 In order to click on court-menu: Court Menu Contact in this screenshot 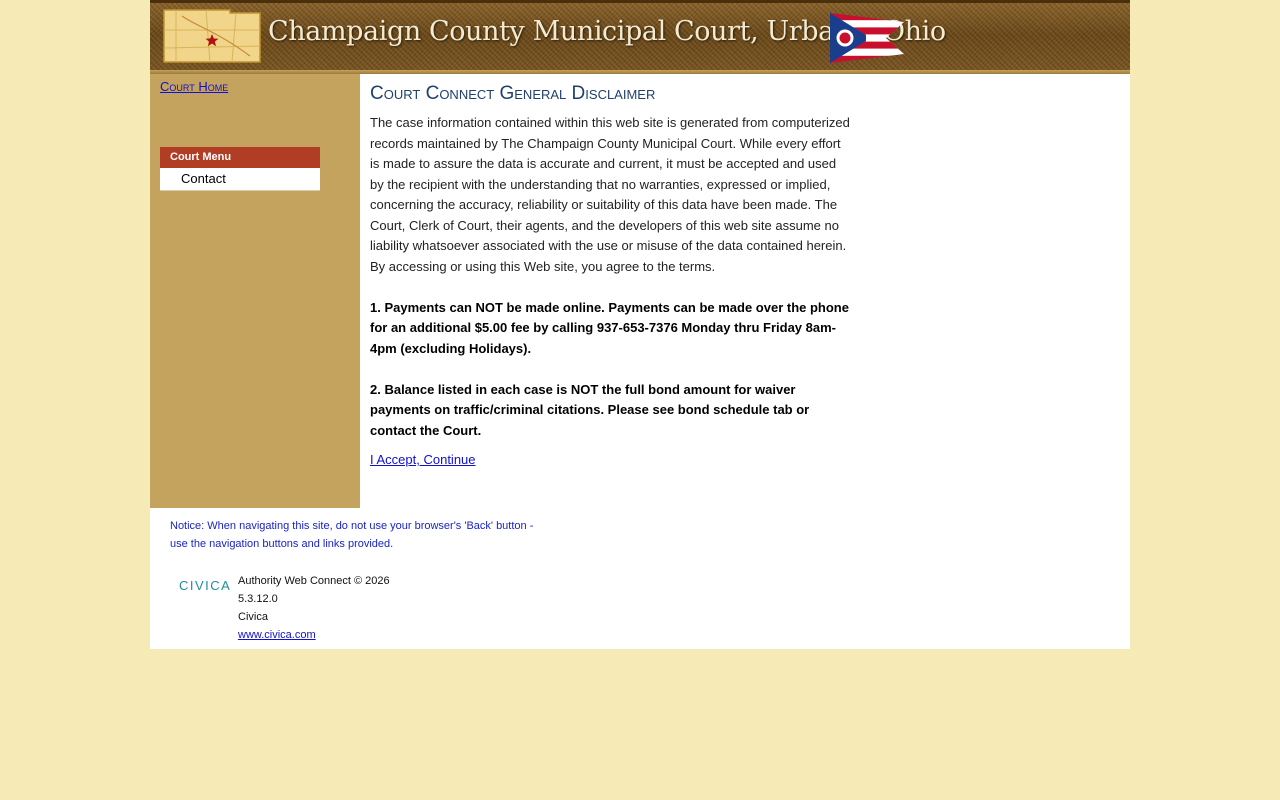, I will do `click(240, 169)`.